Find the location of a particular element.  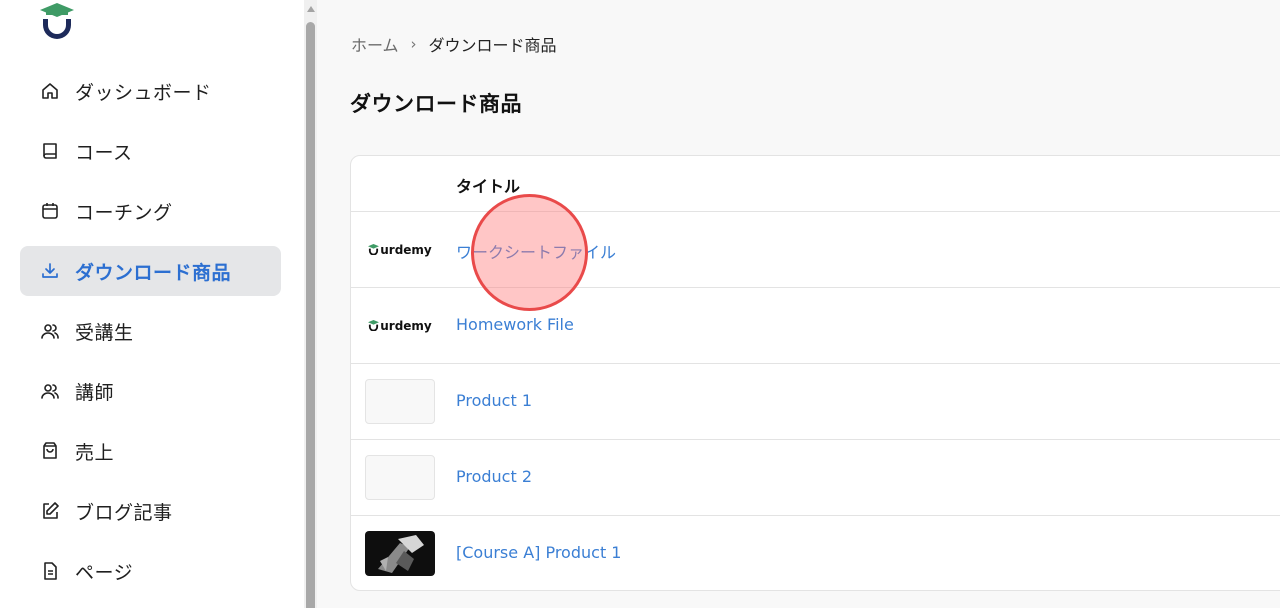

document-icon is located at coordinates (50, 571).